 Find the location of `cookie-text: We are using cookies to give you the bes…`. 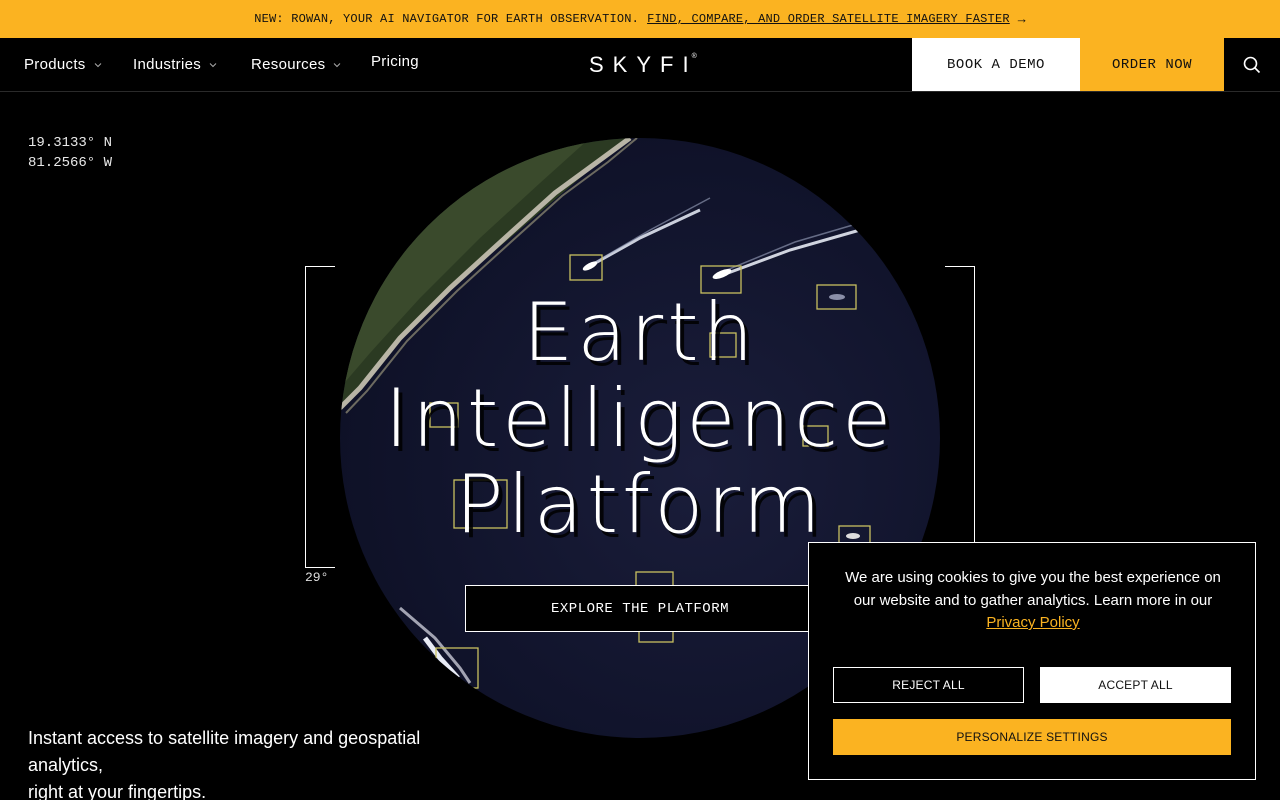

cookie-text: We are using cookies to give you the bes… is located at coordinates (1033, 589).